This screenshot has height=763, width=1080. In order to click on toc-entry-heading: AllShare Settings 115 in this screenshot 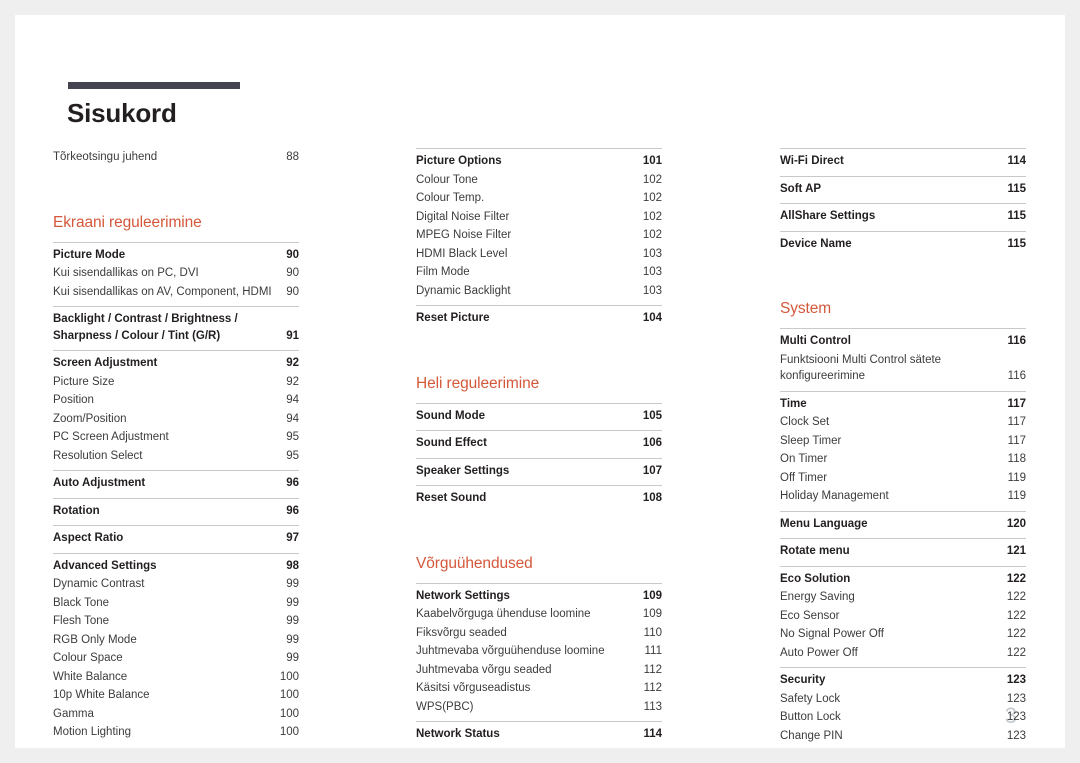, I will do `click(903, 216)`.